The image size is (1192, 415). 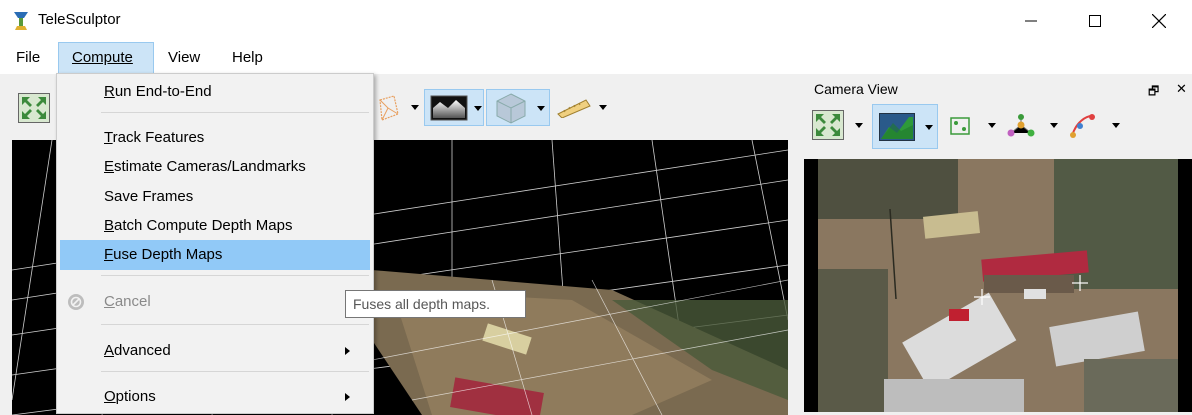 I want to click on camera-reset-view-button, so click(x=828, y=127).